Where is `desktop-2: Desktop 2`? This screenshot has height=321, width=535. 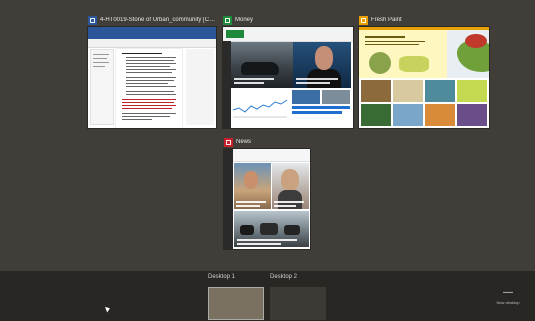 desktop-2: Desktop 2 is located at coordinates (299, 297).